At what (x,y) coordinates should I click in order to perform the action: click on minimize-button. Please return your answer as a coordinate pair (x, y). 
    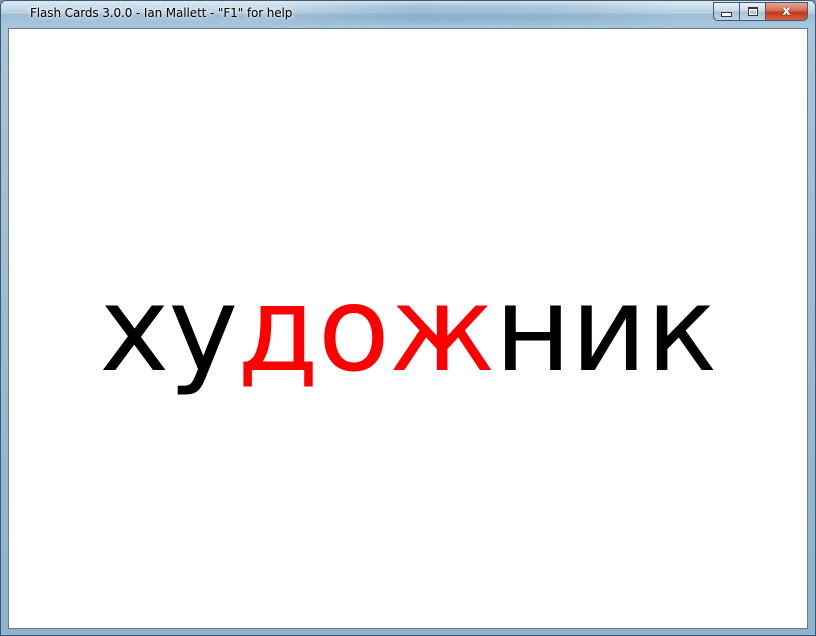
    Looking at the image, I should click on (726, 11).